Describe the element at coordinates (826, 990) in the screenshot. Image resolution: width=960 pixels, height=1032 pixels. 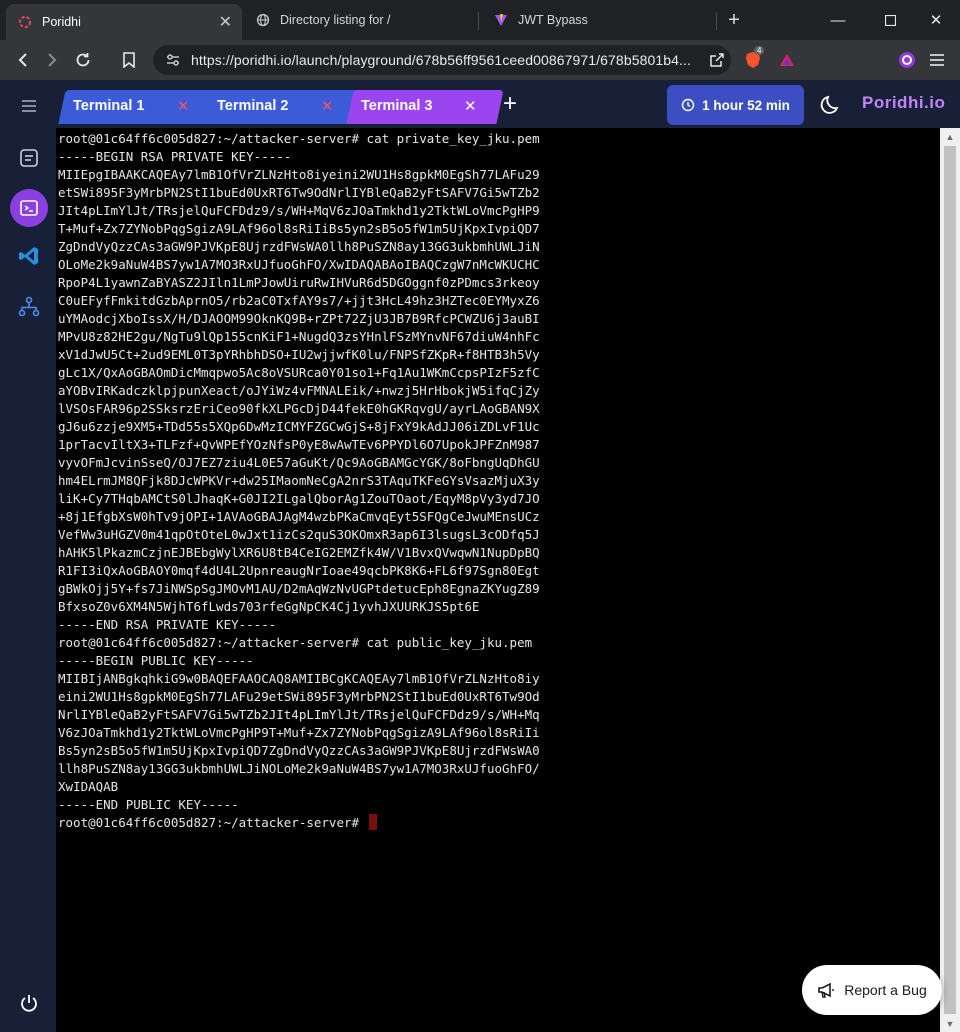
I see `megaphone-icon` at that location.